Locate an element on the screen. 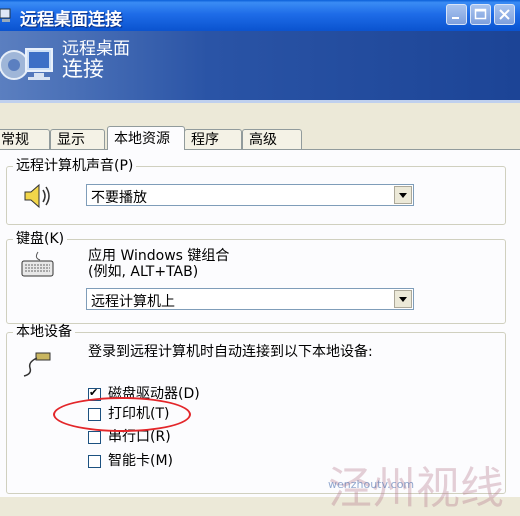 The image size is (520, 516). maximize-button is located at coordinates (480, 14).